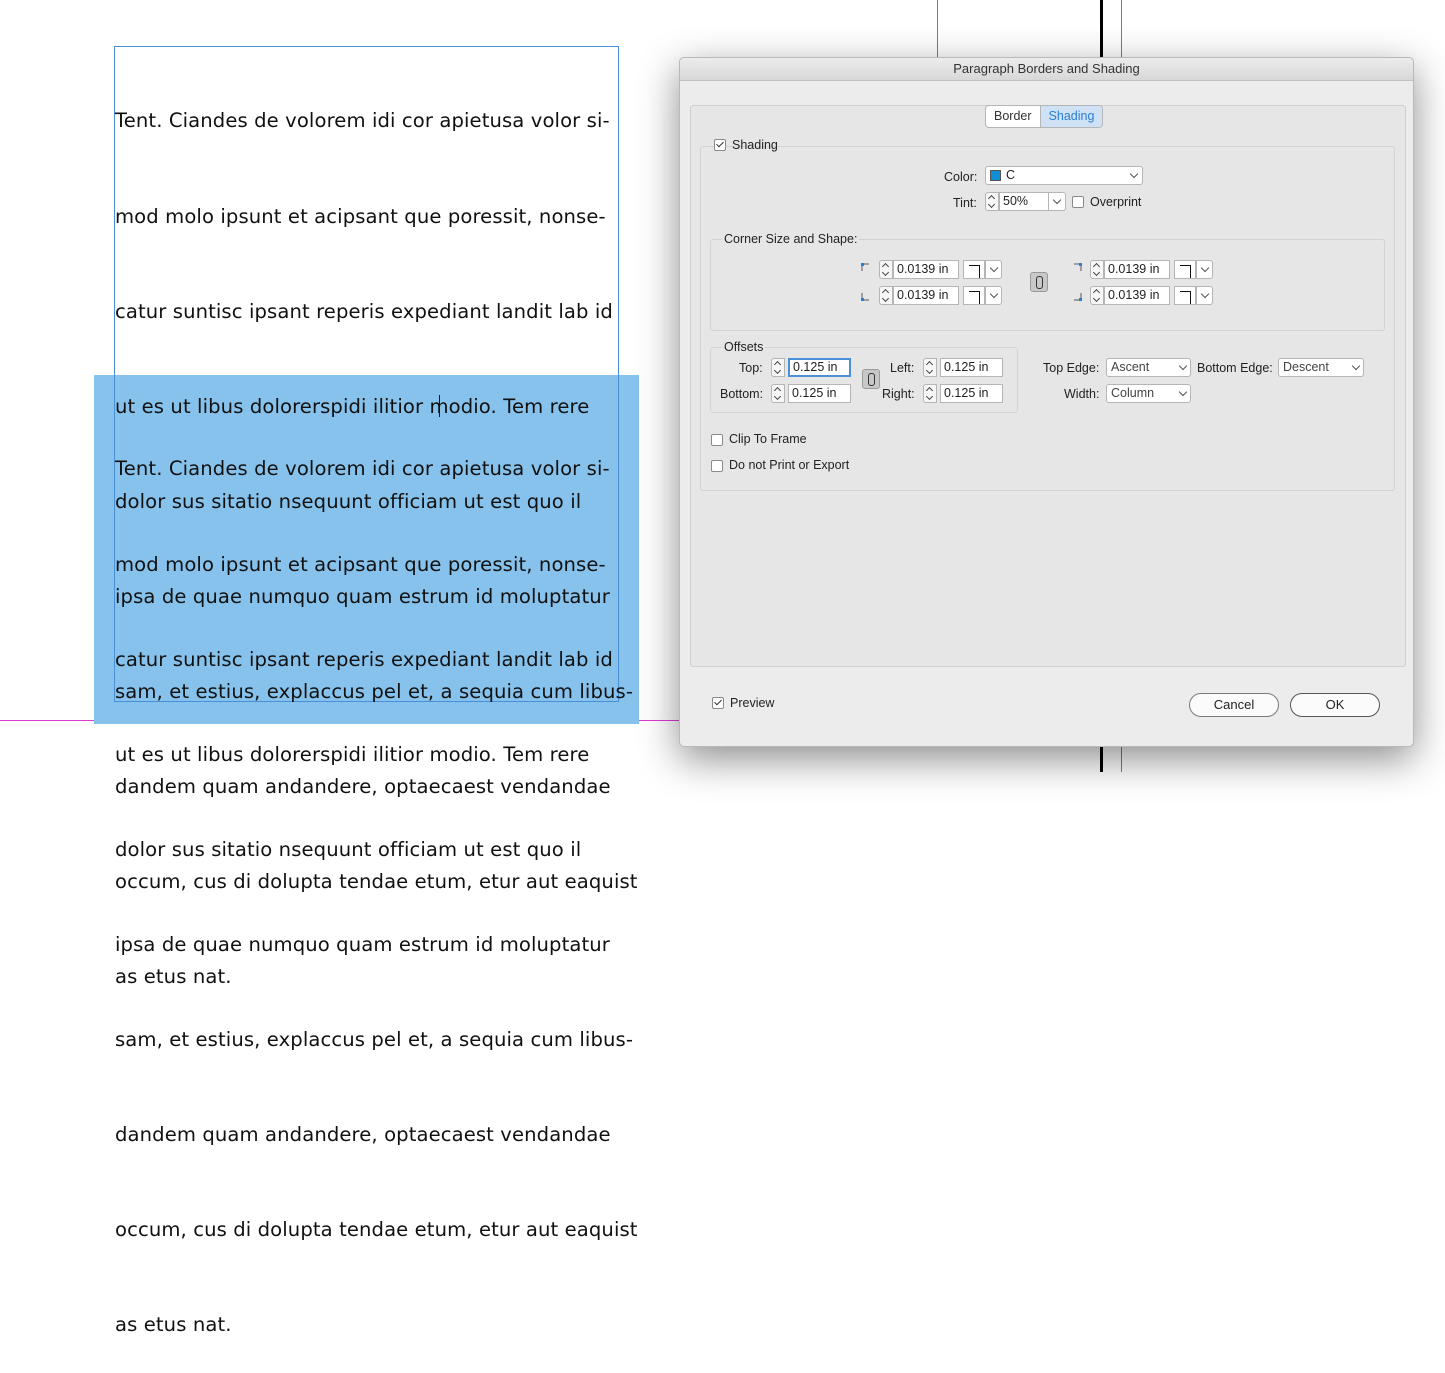 The image size is (1445, 1373). Describe the element at coordinates (902, 368) in the screenshot. I see `offset-left-label: Left:` at that location.